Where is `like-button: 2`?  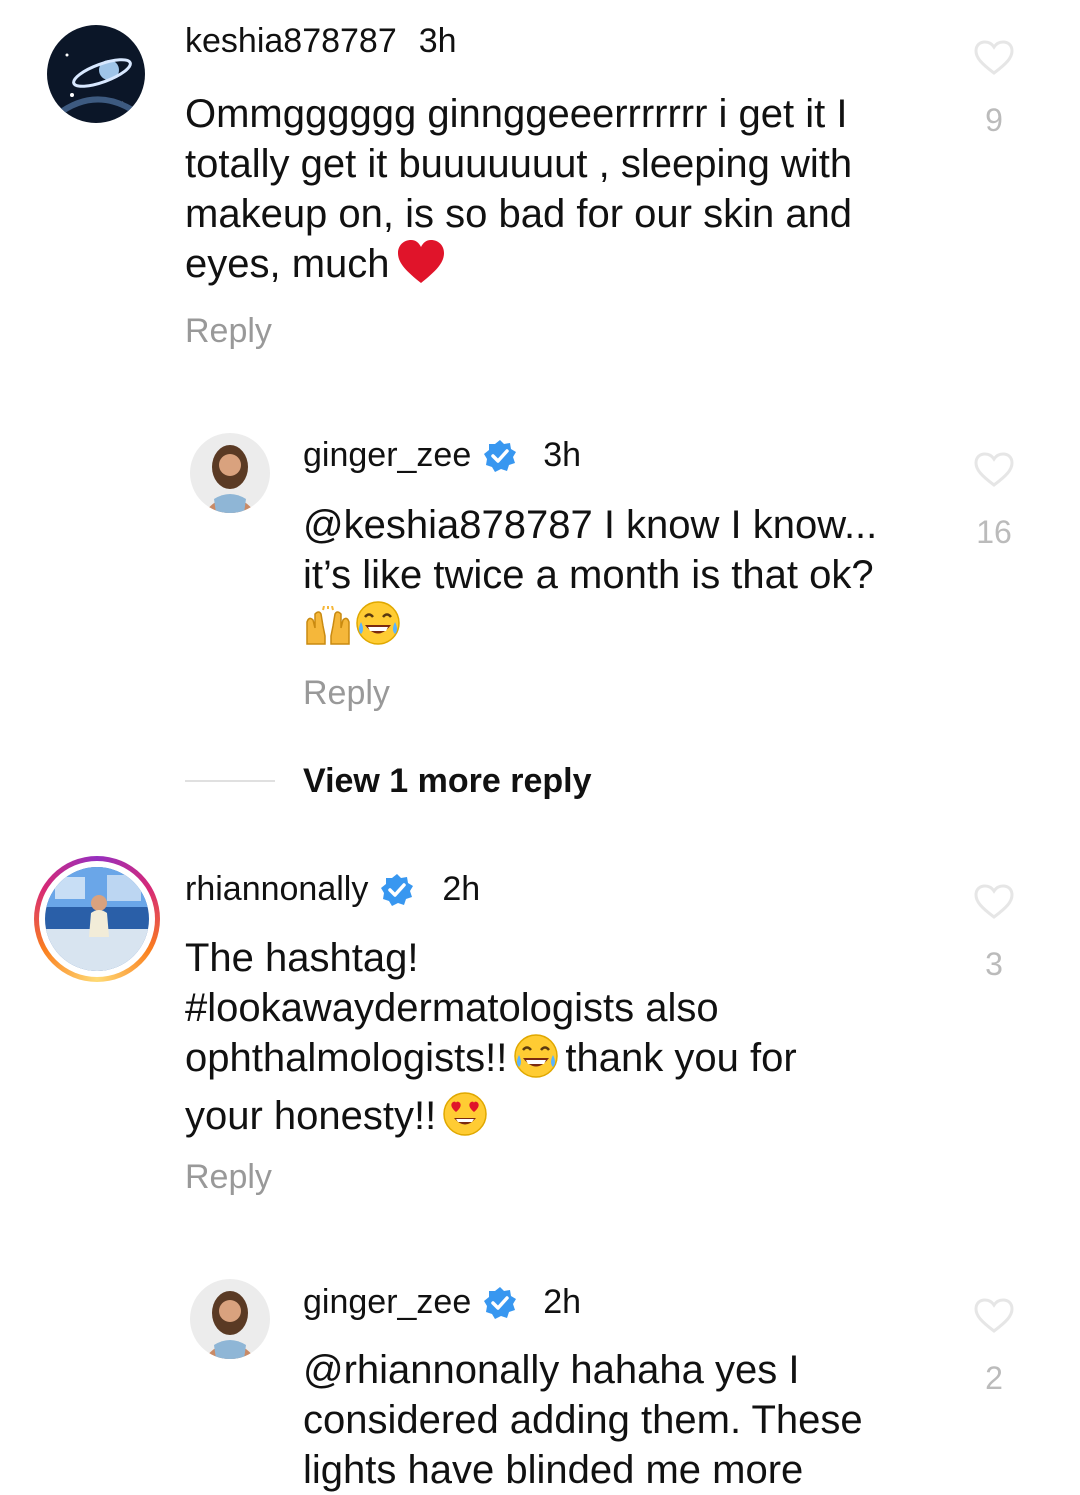 like-button: 2 is located at coordinates (994, 1347).